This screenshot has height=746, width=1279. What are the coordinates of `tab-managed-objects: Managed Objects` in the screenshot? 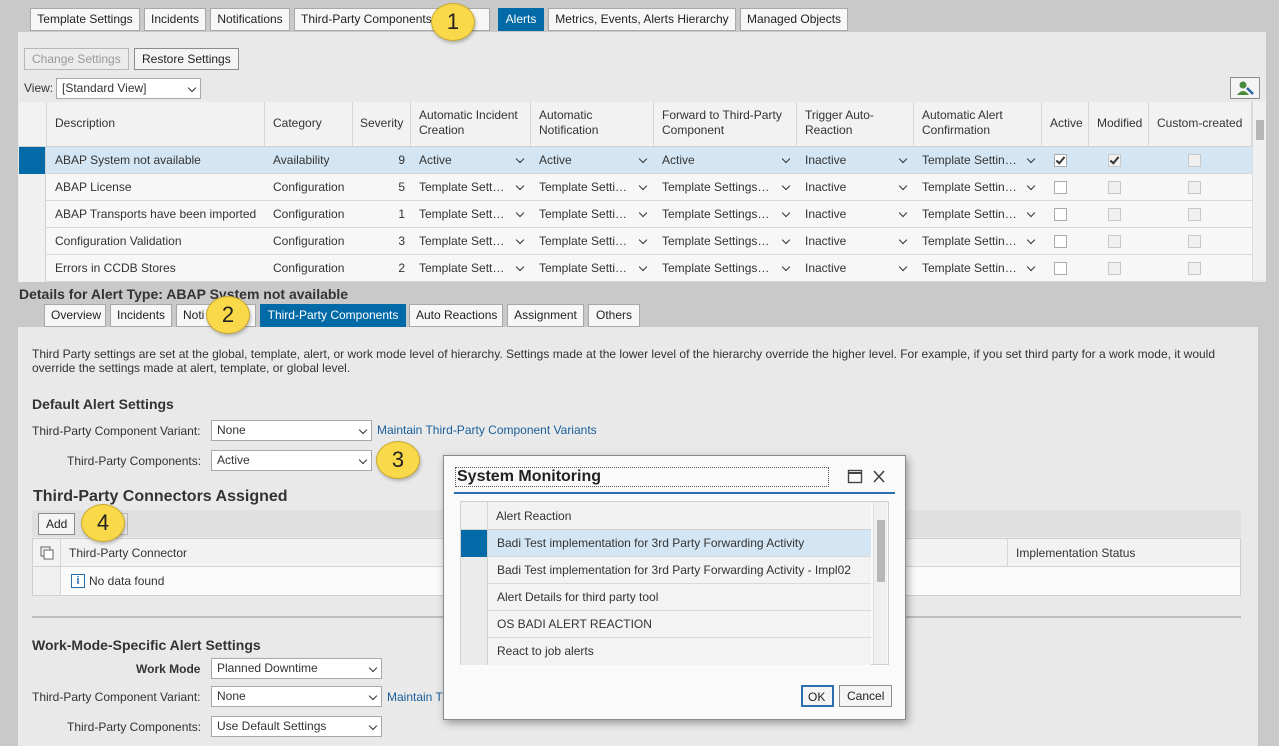 It's located at (794, 19).